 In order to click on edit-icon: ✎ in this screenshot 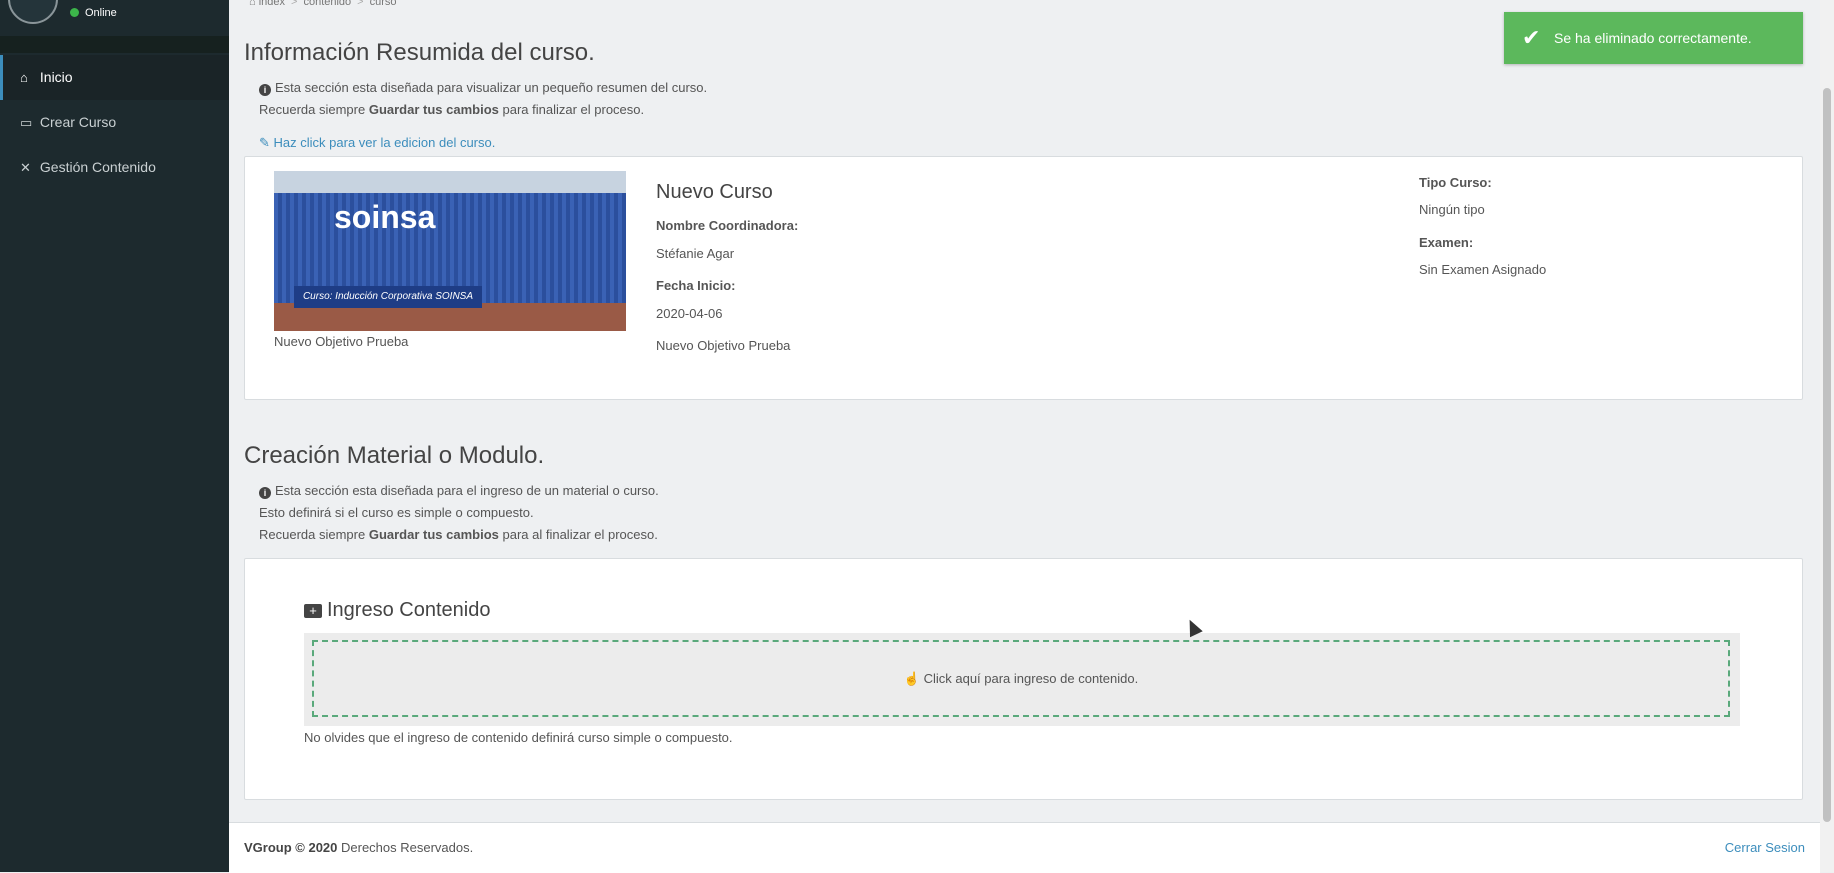, I will do `click(264, 142)`.